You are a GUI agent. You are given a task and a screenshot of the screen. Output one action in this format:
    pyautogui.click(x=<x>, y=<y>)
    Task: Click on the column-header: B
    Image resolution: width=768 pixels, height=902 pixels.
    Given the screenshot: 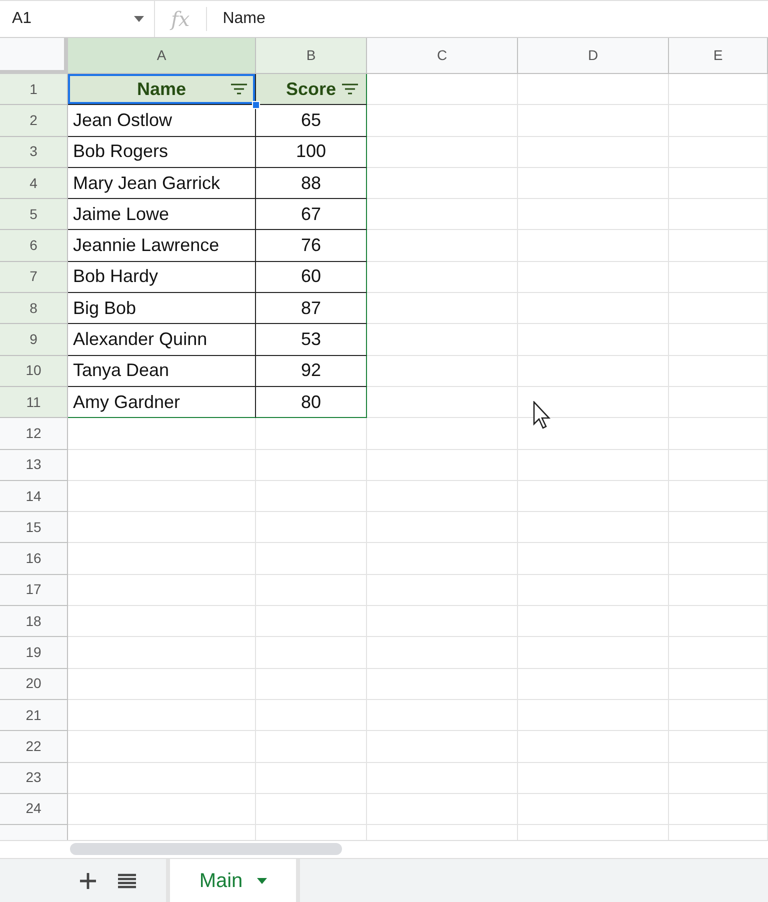 What is the action you would take?
    pyautogui.click(x=311, y=56)
    